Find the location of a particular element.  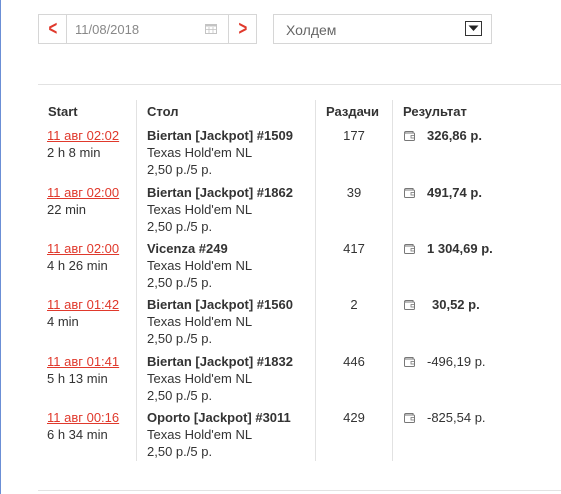

session-duration: 6 h 34 min is located at coordinates (77, 434).